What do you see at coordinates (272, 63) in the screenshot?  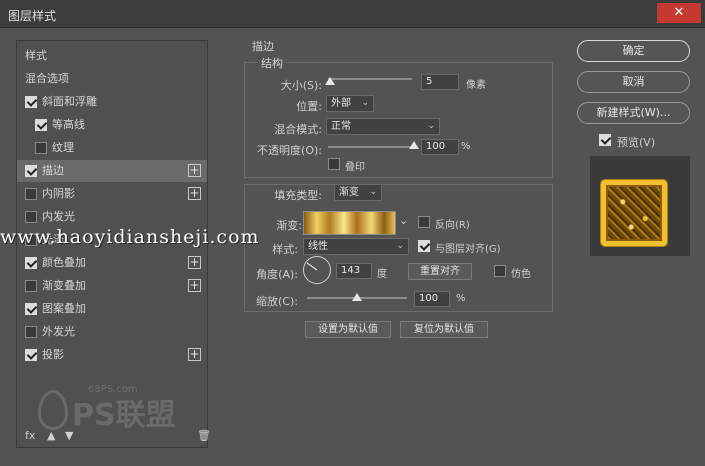 I see `structure-title: 结构` at bounding box center [272, 63].